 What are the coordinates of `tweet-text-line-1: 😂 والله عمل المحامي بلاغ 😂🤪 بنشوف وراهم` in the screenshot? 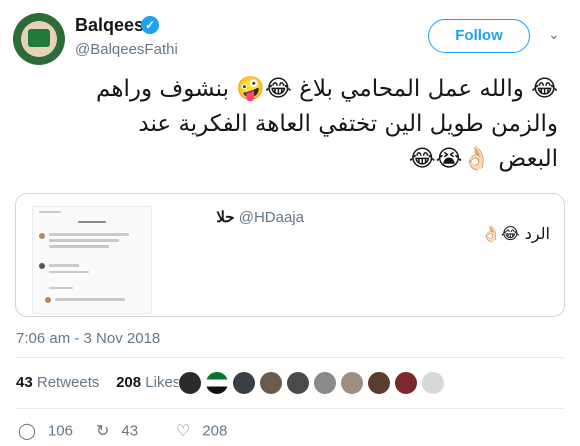 It's located at (327, 89).